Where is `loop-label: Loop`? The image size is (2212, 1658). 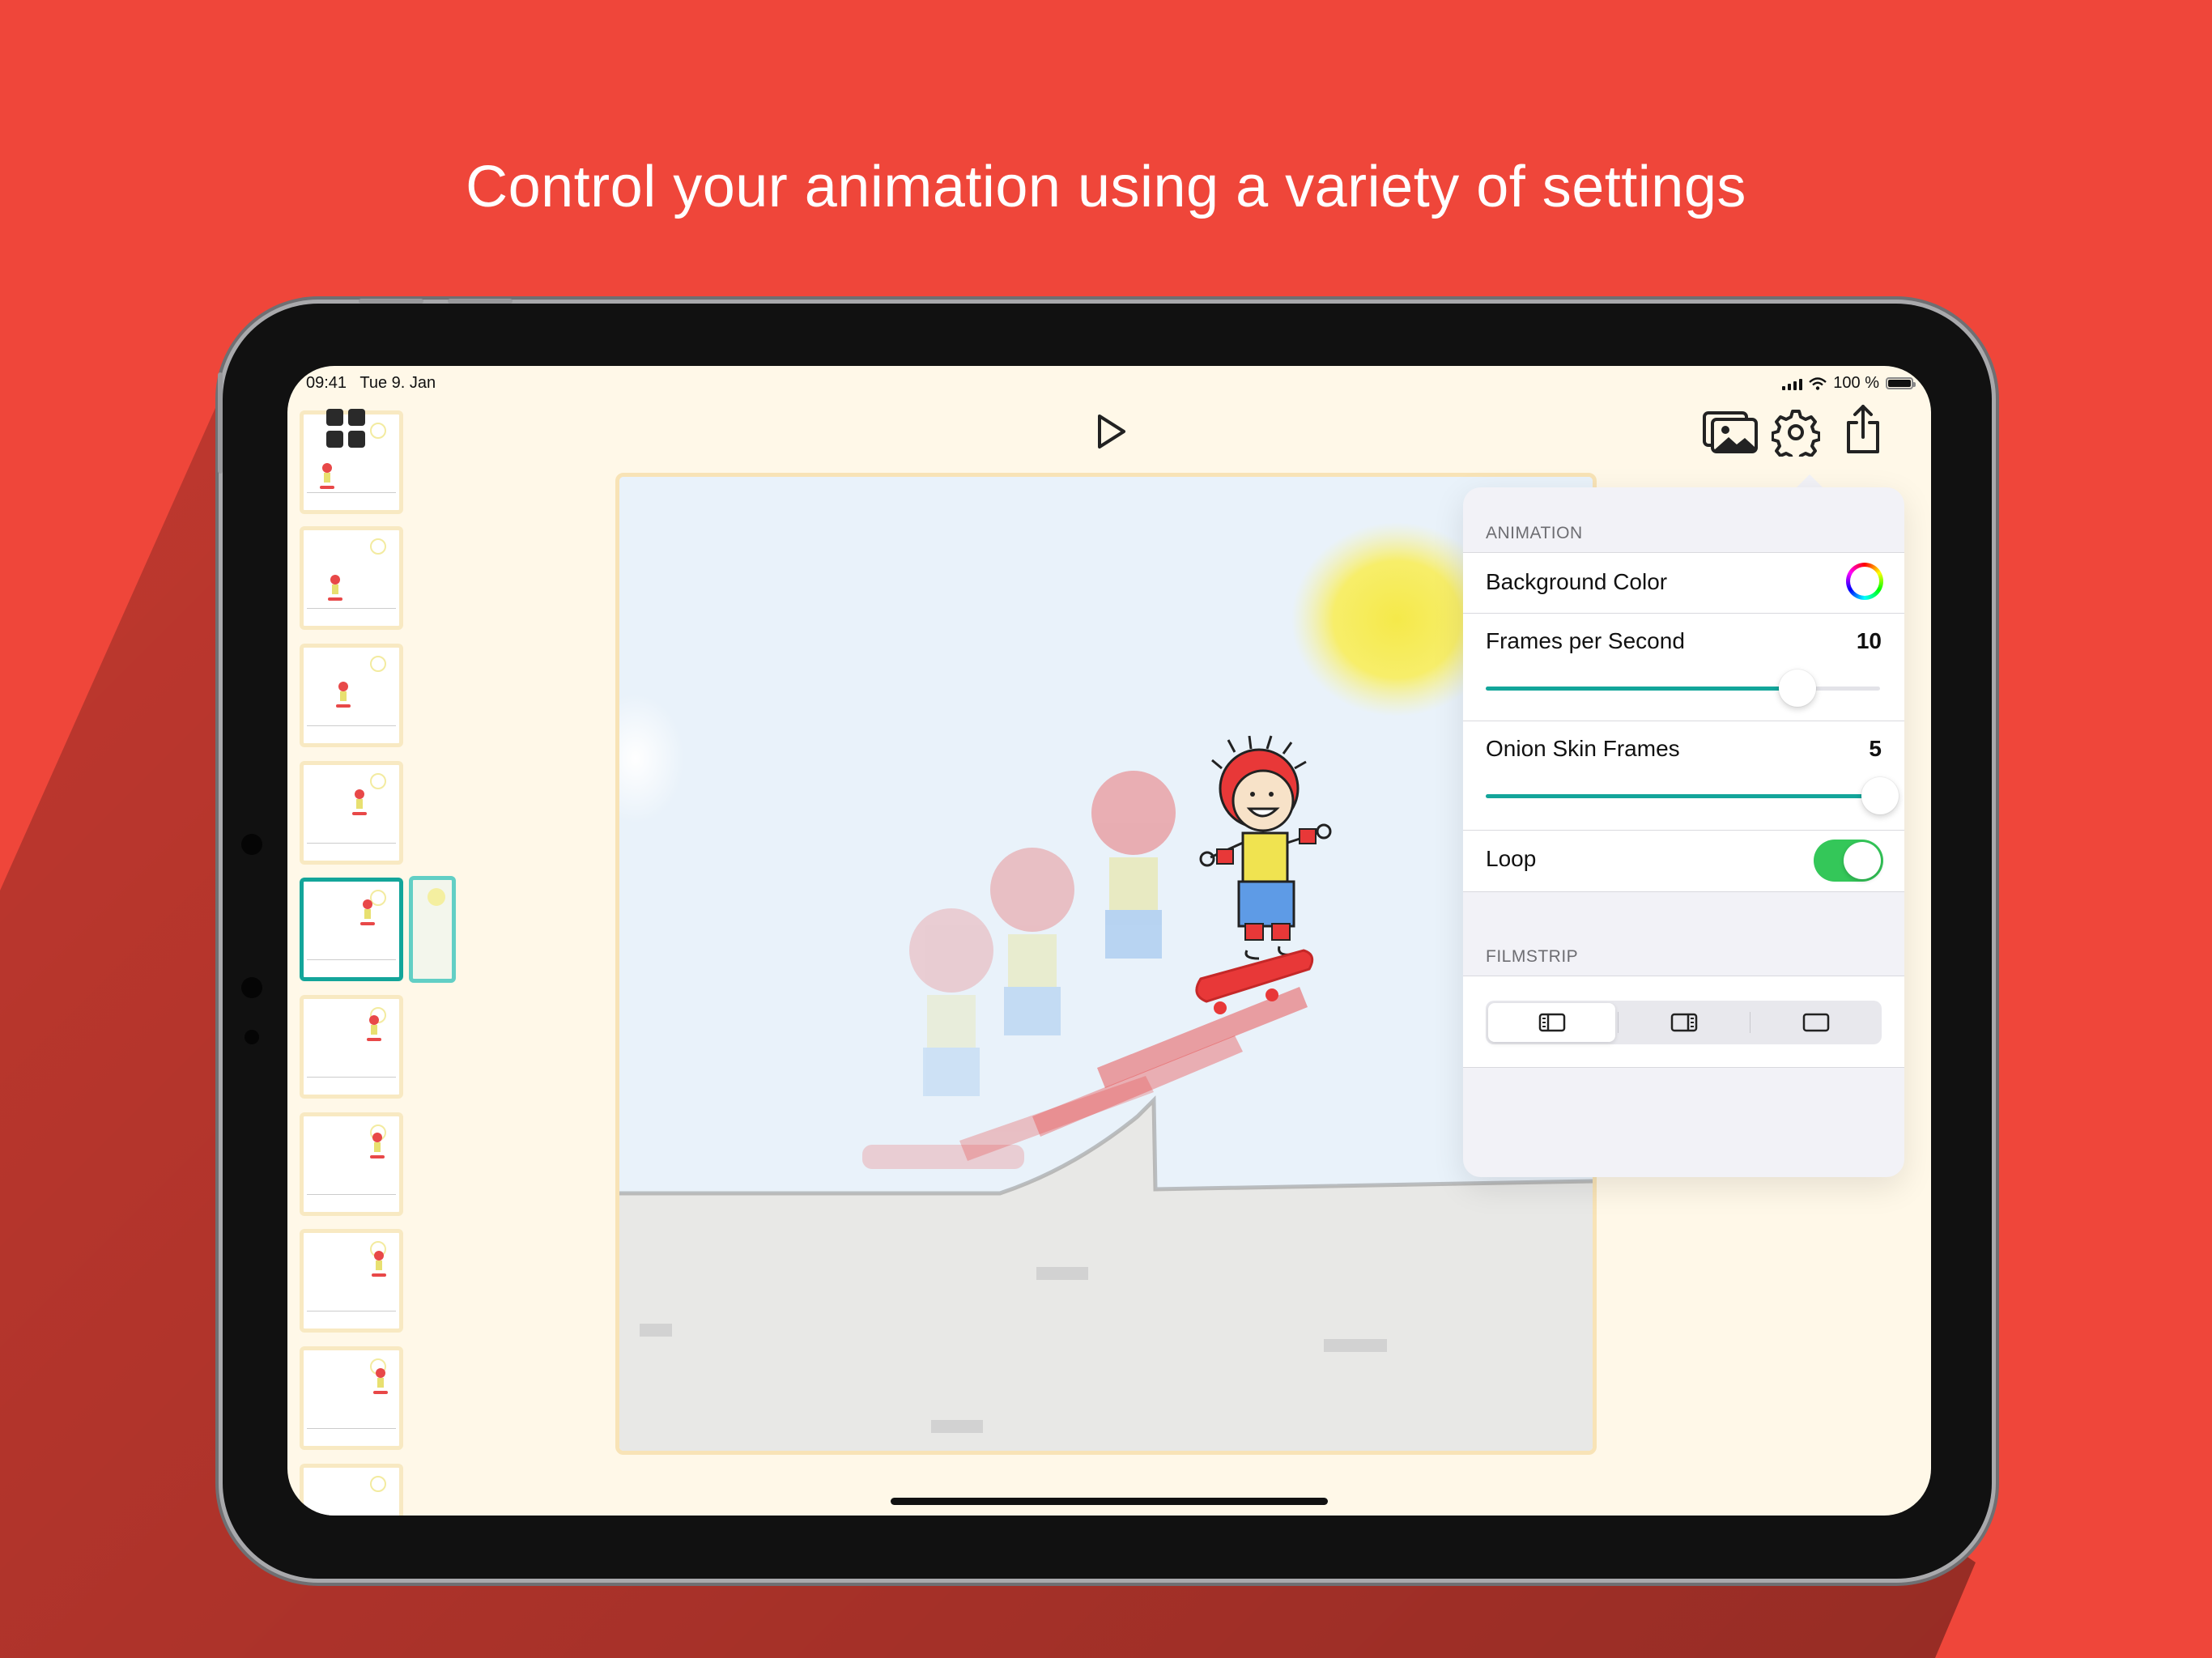
loop-label: Loop is located at coordinates (1512, 858).